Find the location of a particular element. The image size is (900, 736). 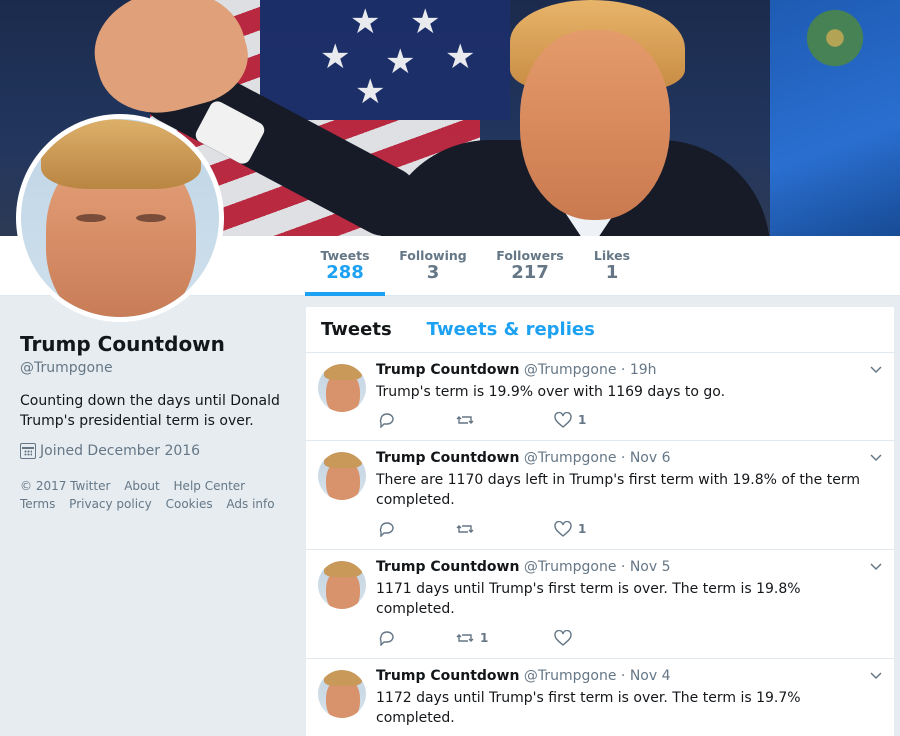

nav-likes-label: Likes is located at coordinates (612, 255).